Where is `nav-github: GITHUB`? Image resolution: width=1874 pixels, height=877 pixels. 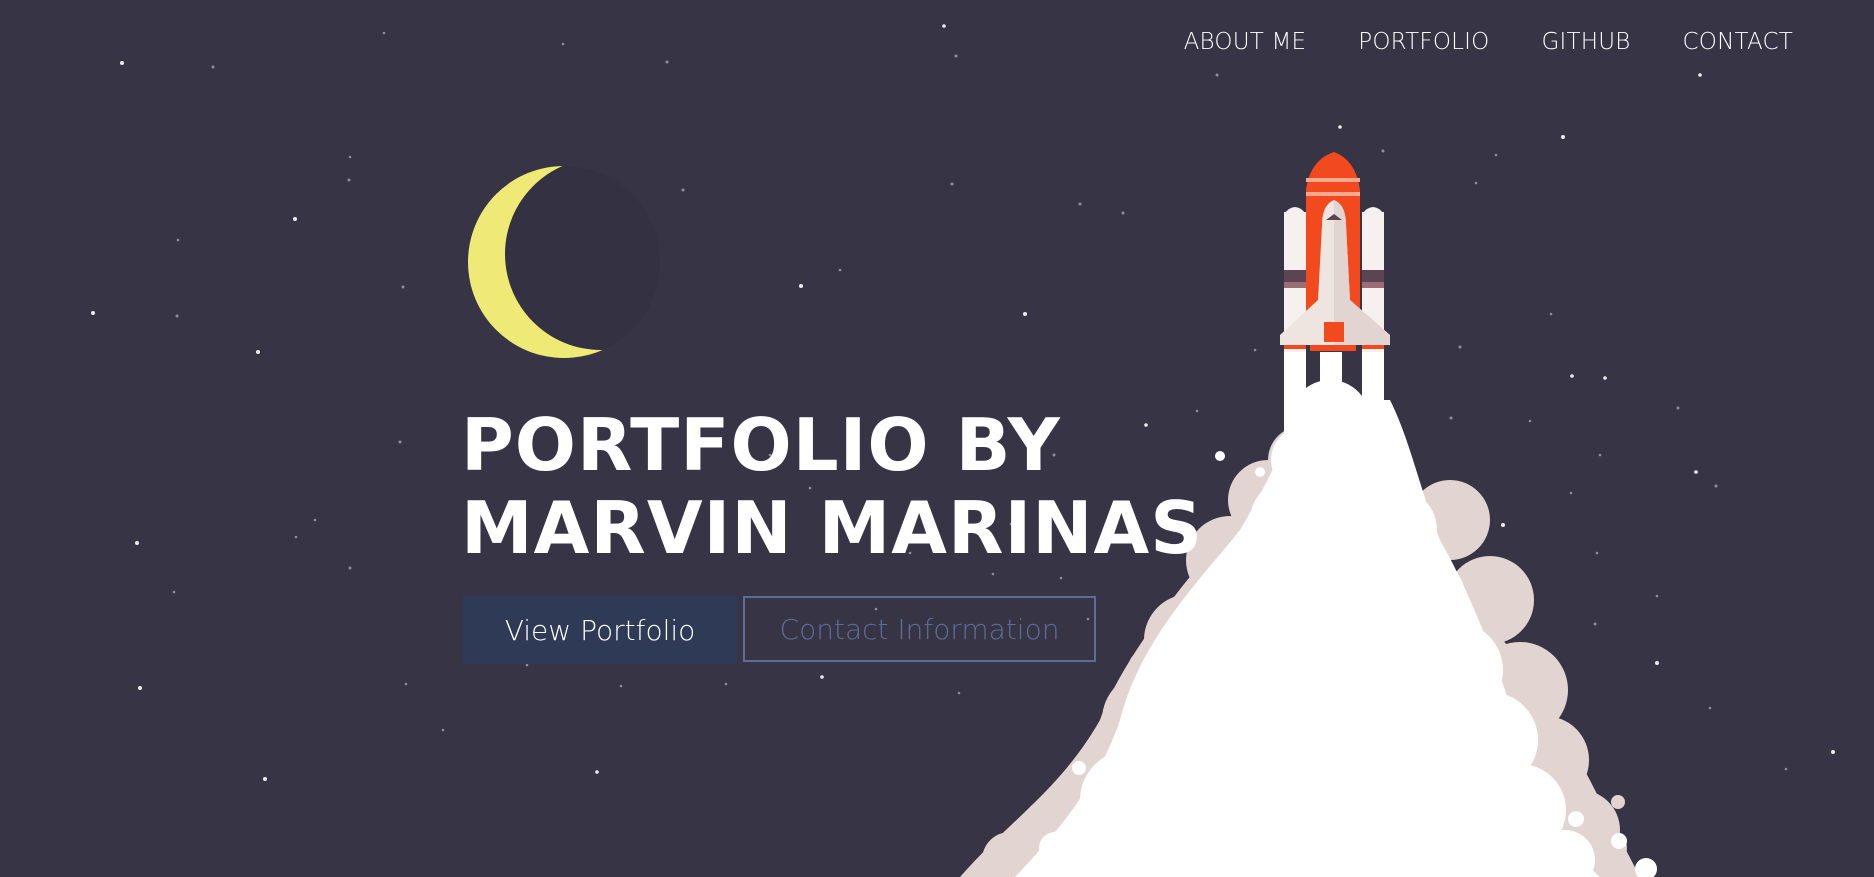
nav-github: GITHUB is located at coordinates (1585, 42).